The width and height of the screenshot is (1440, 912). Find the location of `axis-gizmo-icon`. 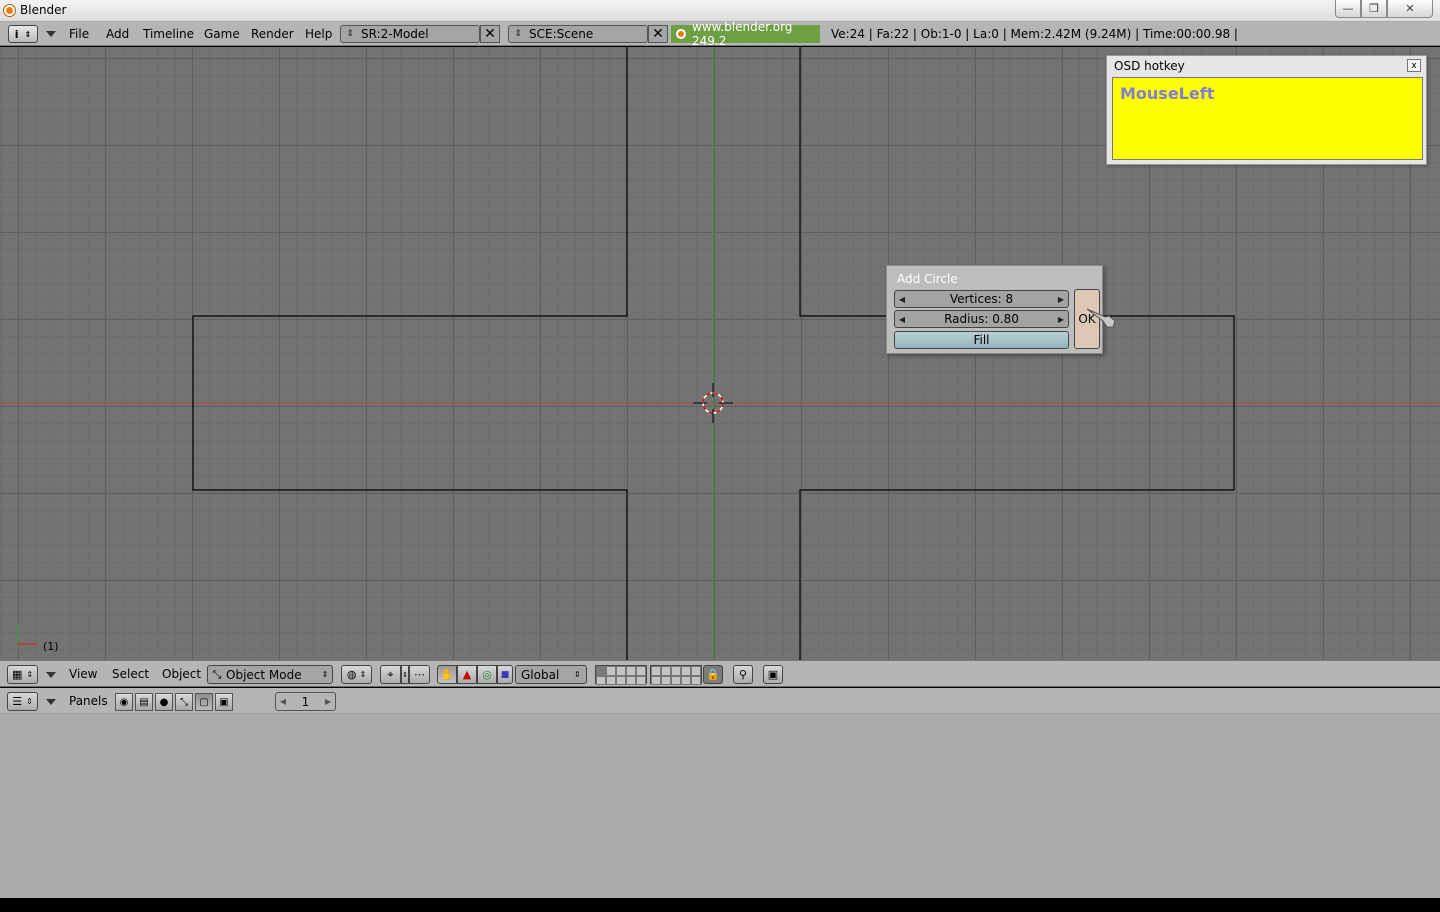

axis-gizmo-icon is located at coordinates (26, 634).